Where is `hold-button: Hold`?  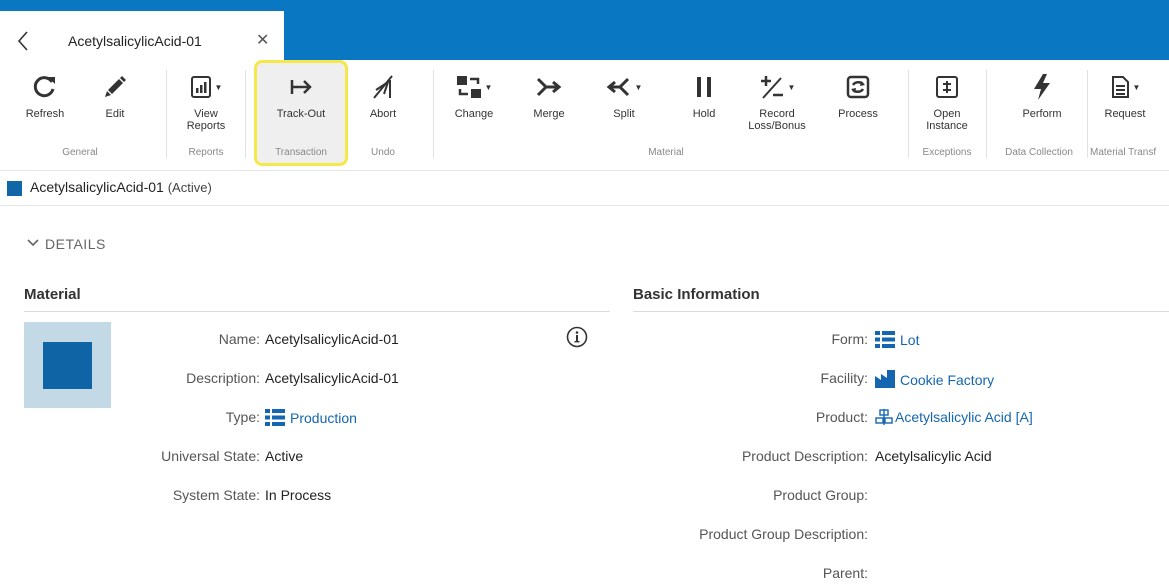
hold-button: Hold is located at coordinates (704, 96).